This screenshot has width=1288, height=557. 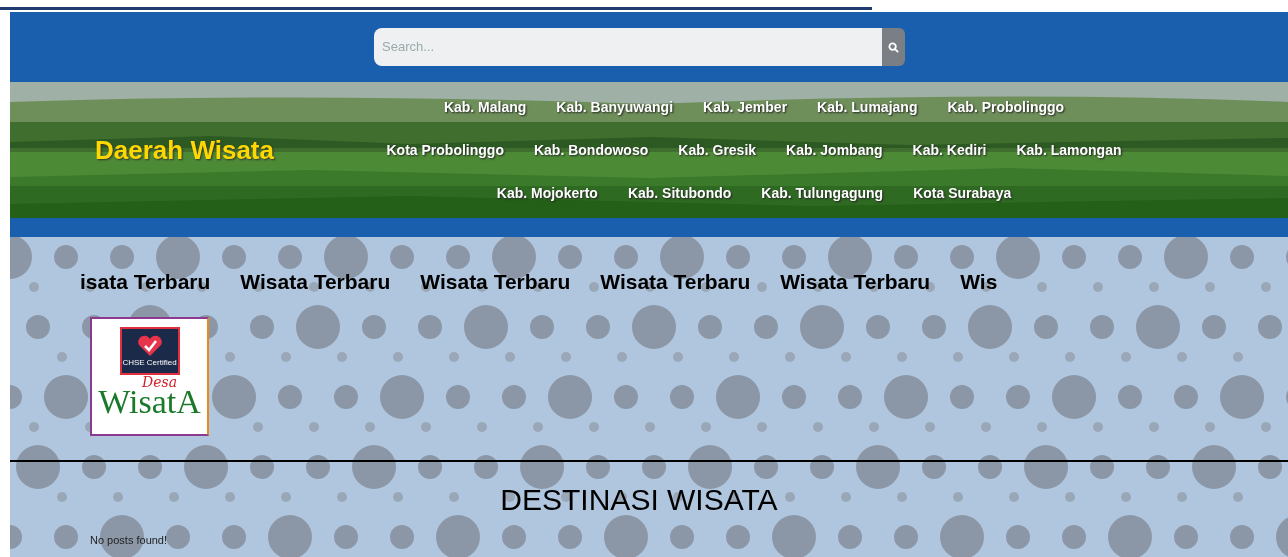 What do you see at coordinates (547, 193) in the screenshot?
I see `nav-link: Kab. Mojokerto` at bounding box center [547, 193].